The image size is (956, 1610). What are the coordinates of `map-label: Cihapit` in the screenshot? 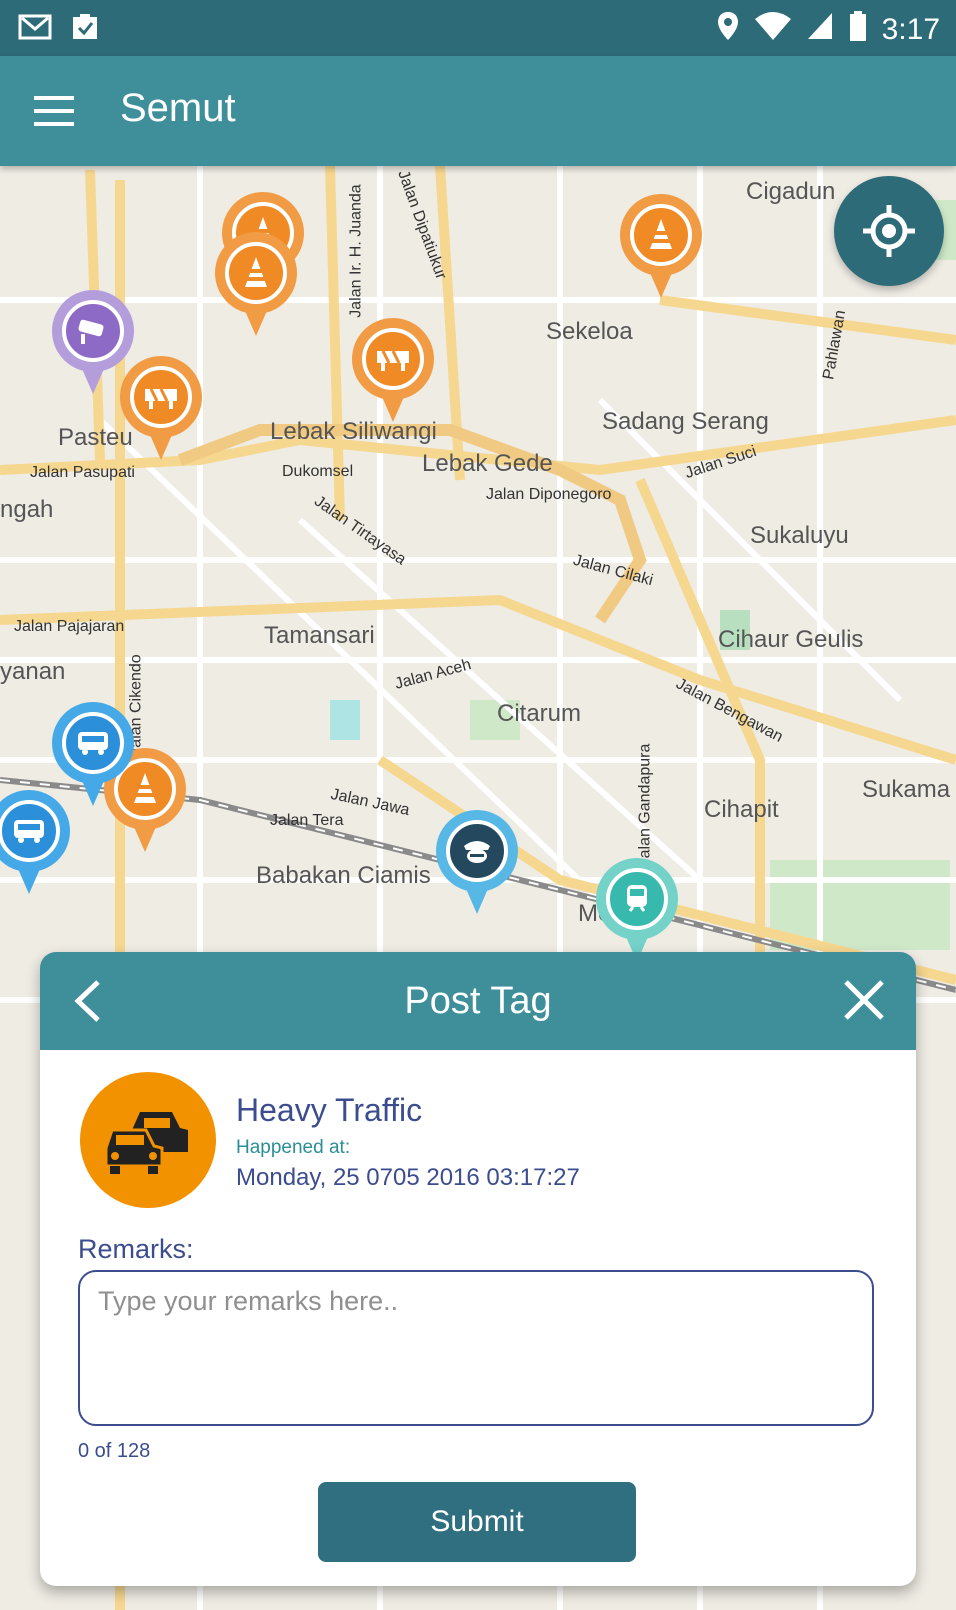 It's located at (741, 809).